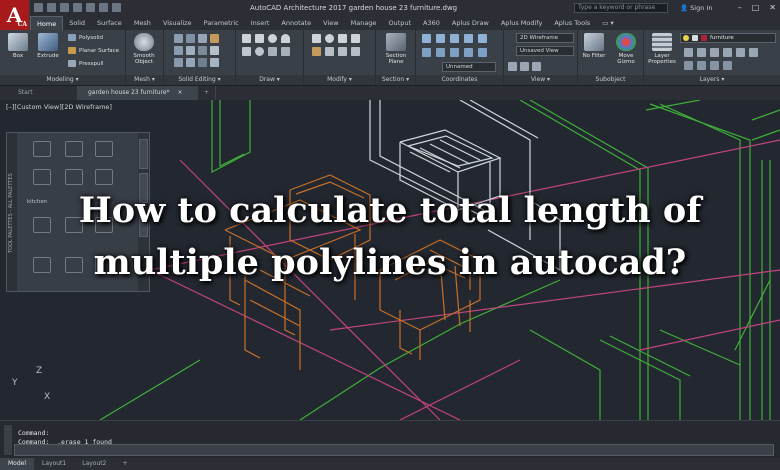  What do you see at coordinates (214, 62) in the screenshot?
I see `clean-icon` at bounding box center [214, 62].